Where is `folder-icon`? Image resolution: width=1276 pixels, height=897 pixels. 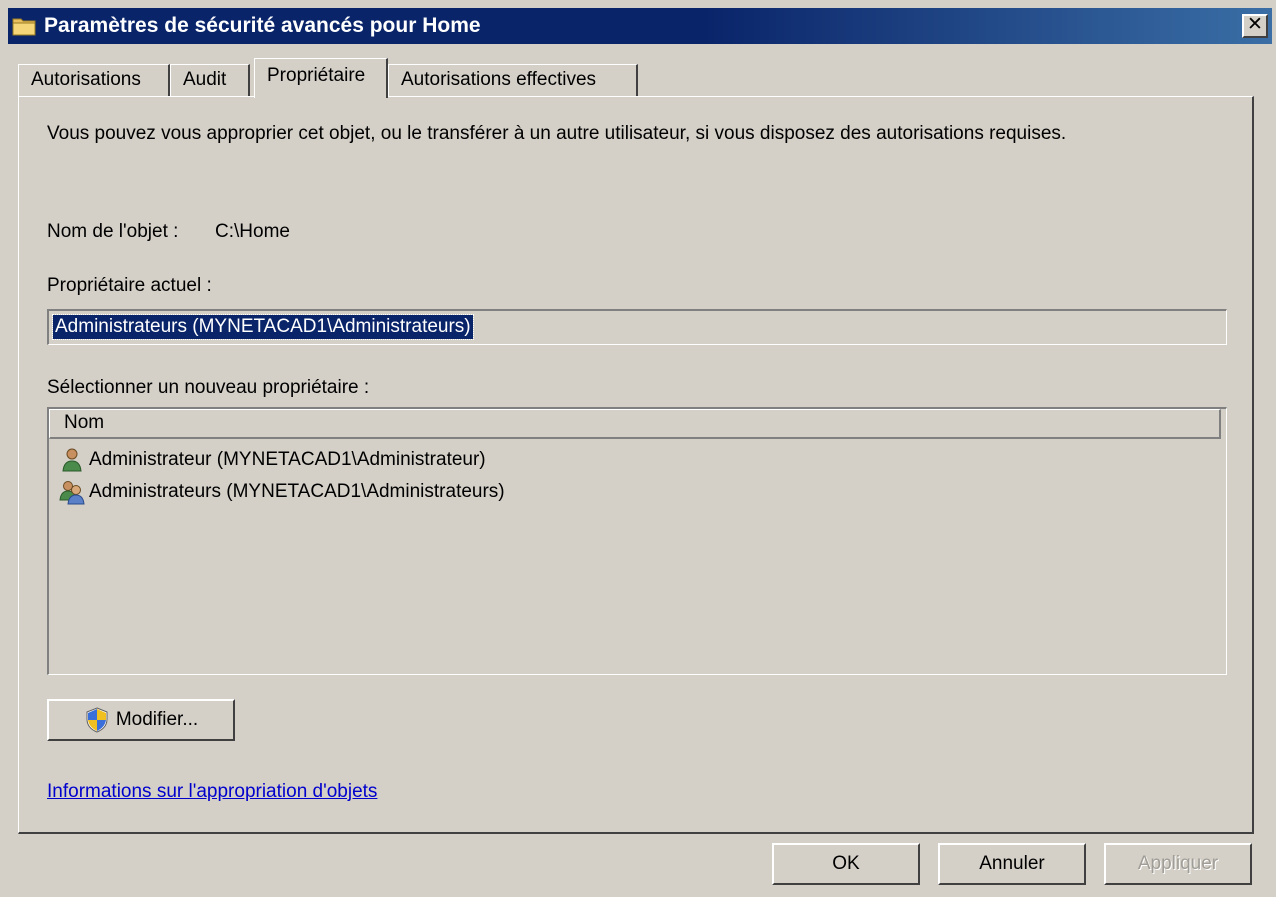 folder-icon is located at coordinates (24, 27).